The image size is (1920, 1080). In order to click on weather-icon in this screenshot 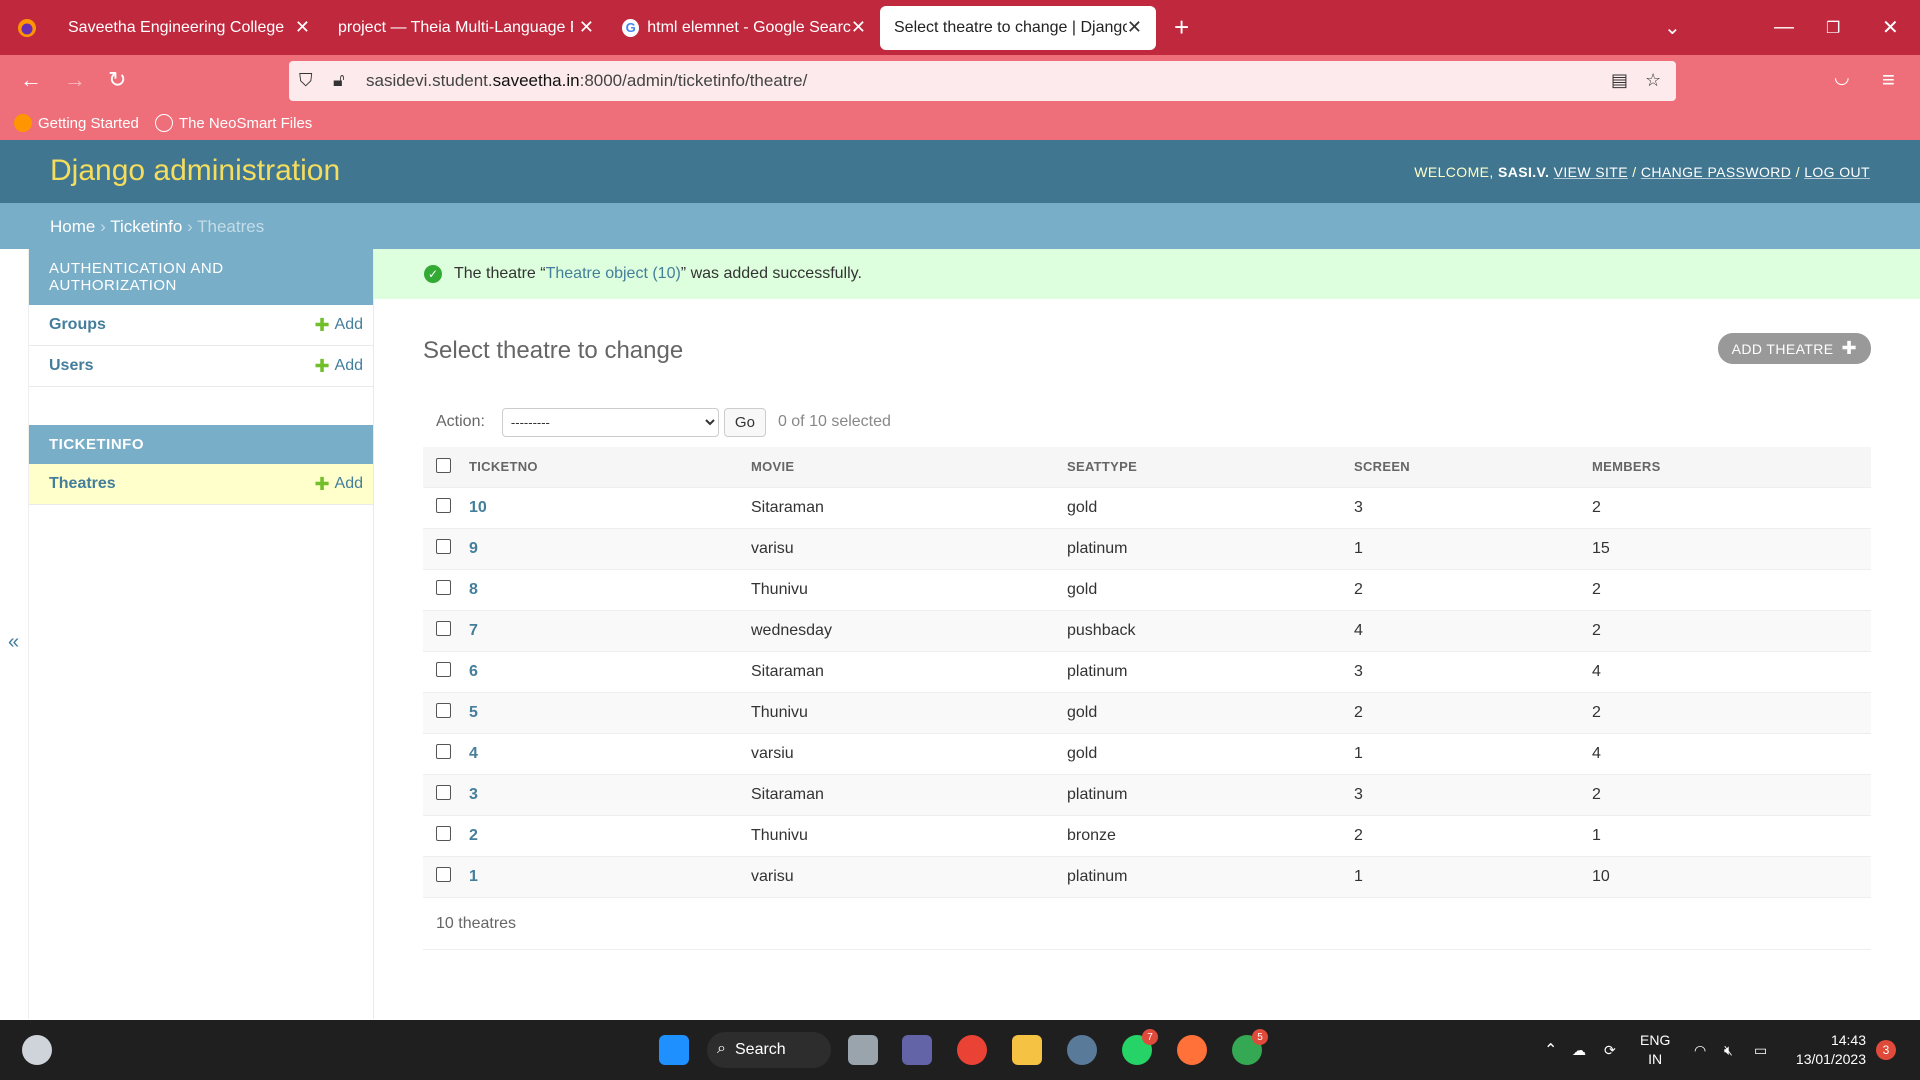, I will do `click(37, 1050)`.